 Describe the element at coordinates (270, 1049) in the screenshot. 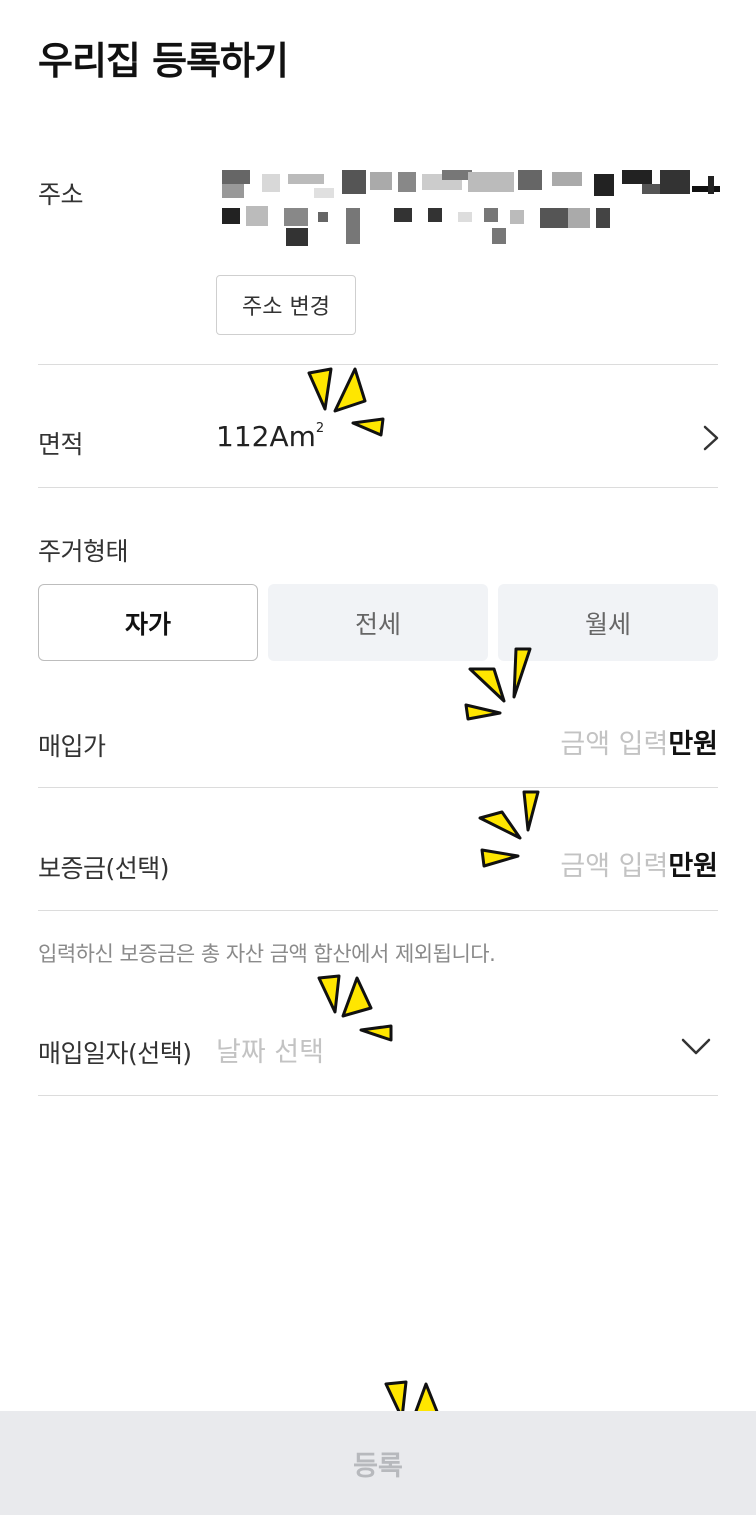

I see `purchase-date-select: 날짜 선택` at that location.